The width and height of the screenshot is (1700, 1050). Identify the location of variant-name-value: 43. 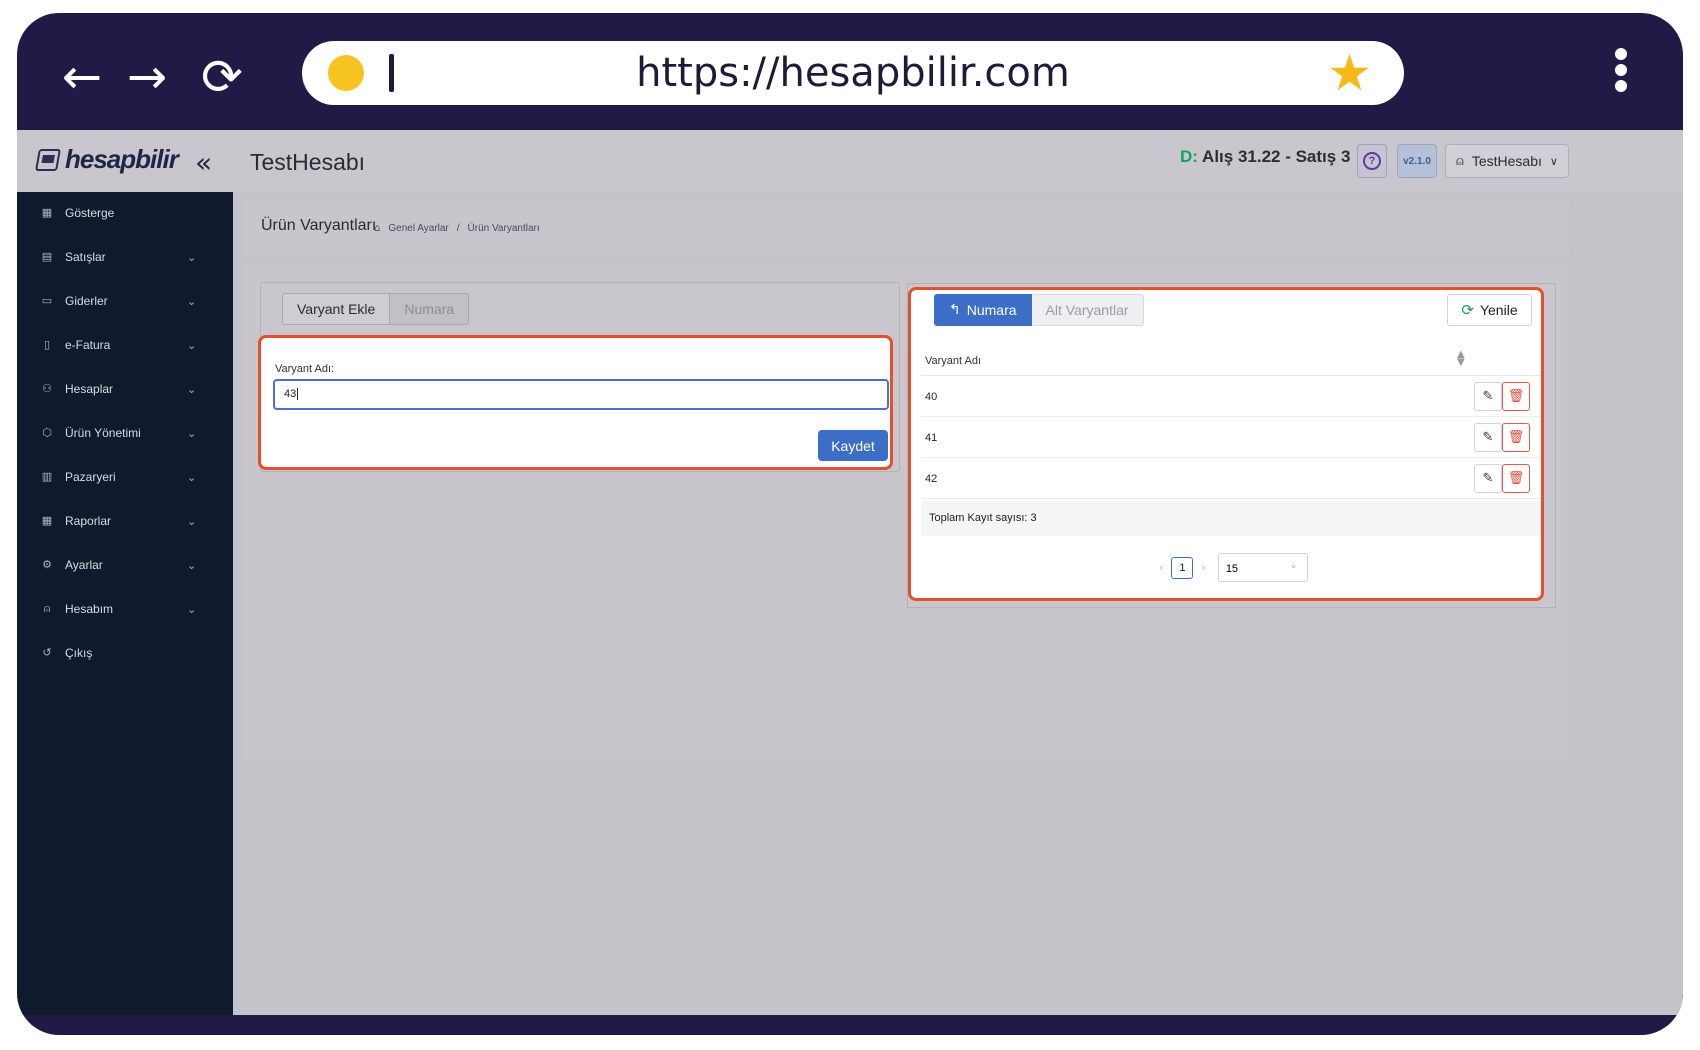
(290, 394).